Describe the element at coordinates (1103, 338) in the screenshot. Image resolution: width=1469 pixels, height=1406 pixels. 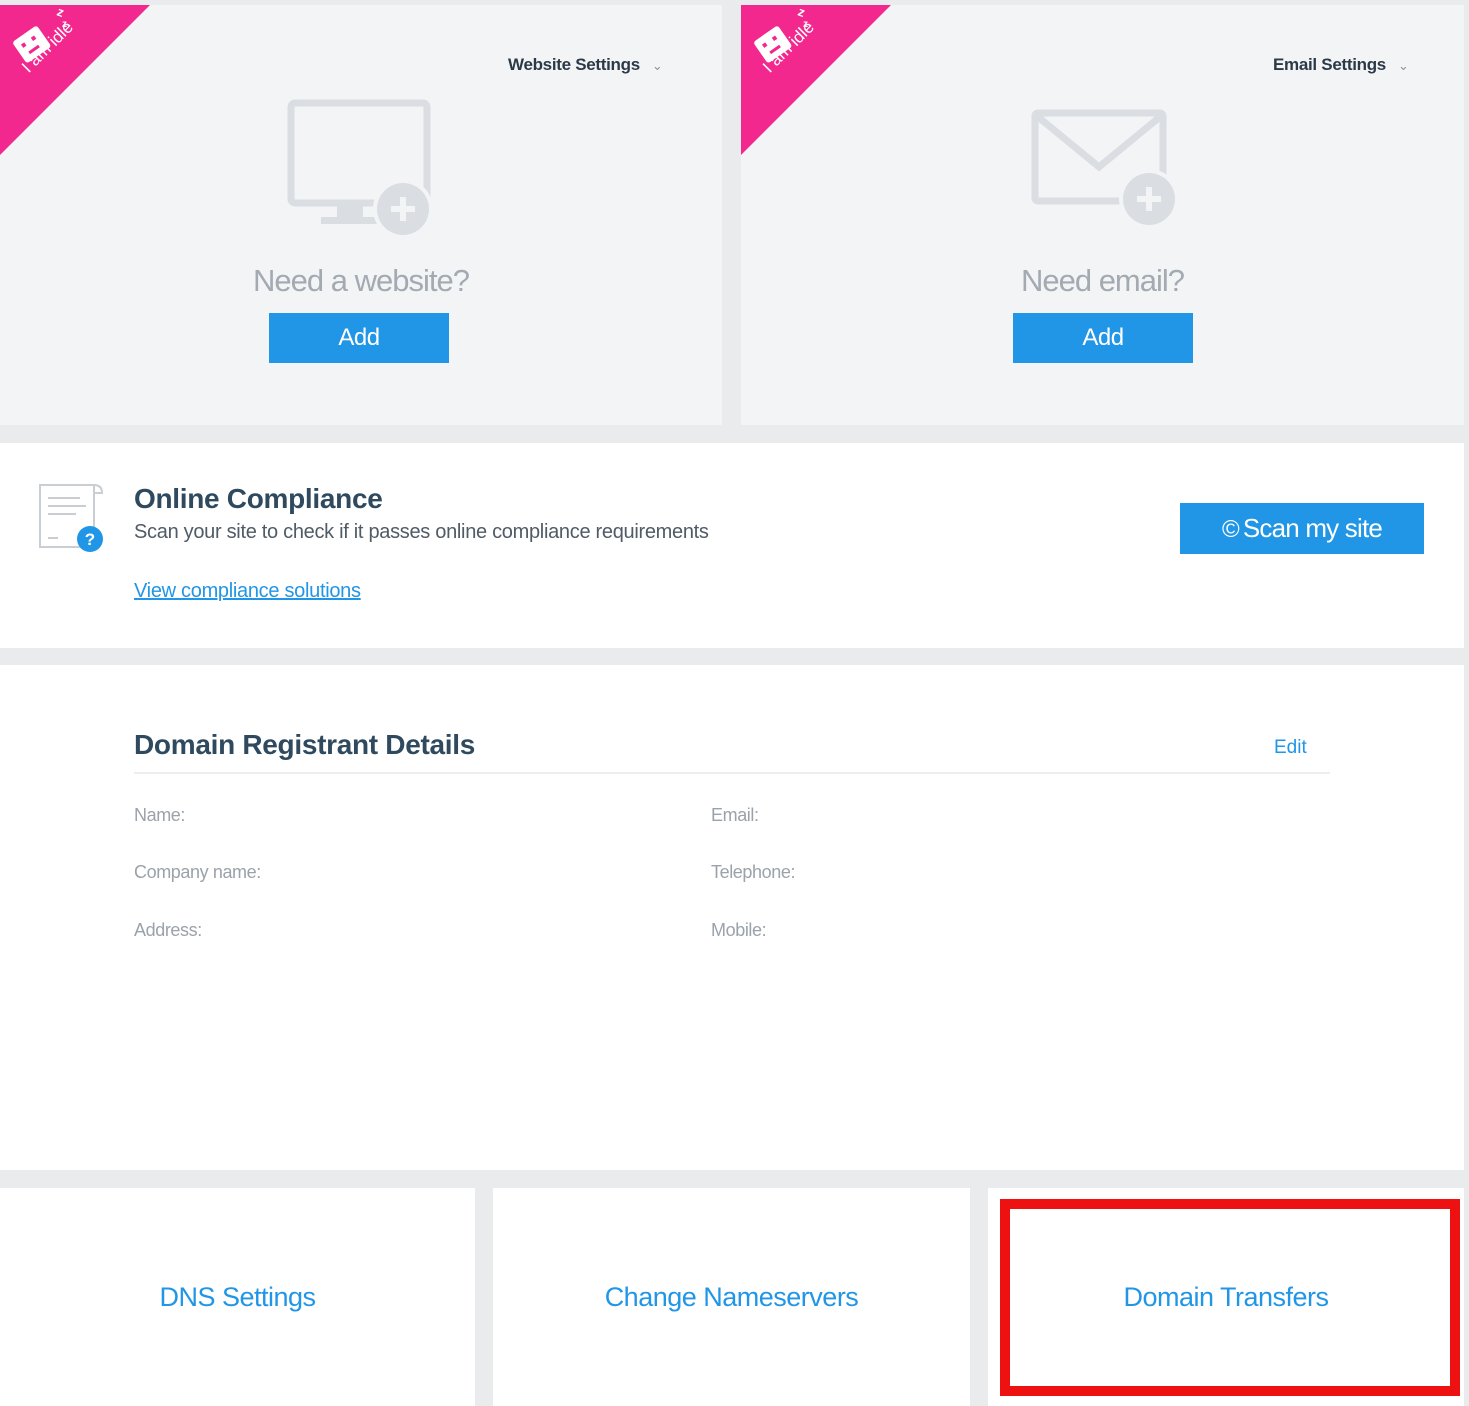
I see `add-email-button: Add` at that location.